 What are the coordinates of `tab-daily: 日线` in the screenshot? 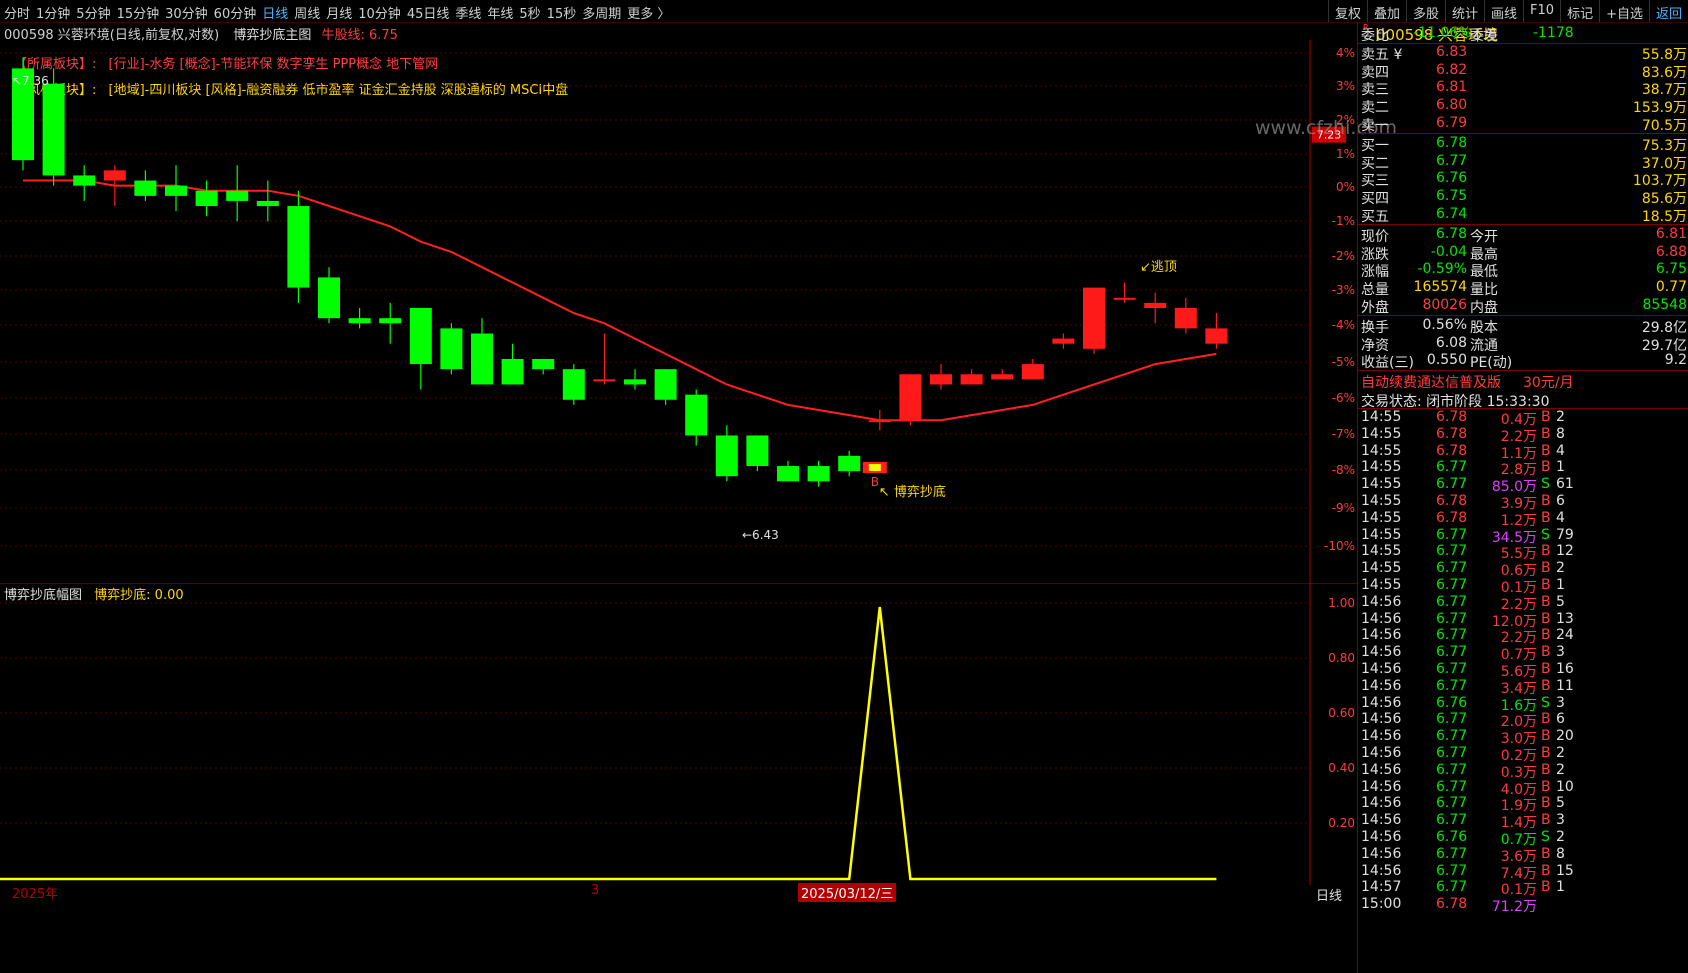 It's located at (1329, 894).